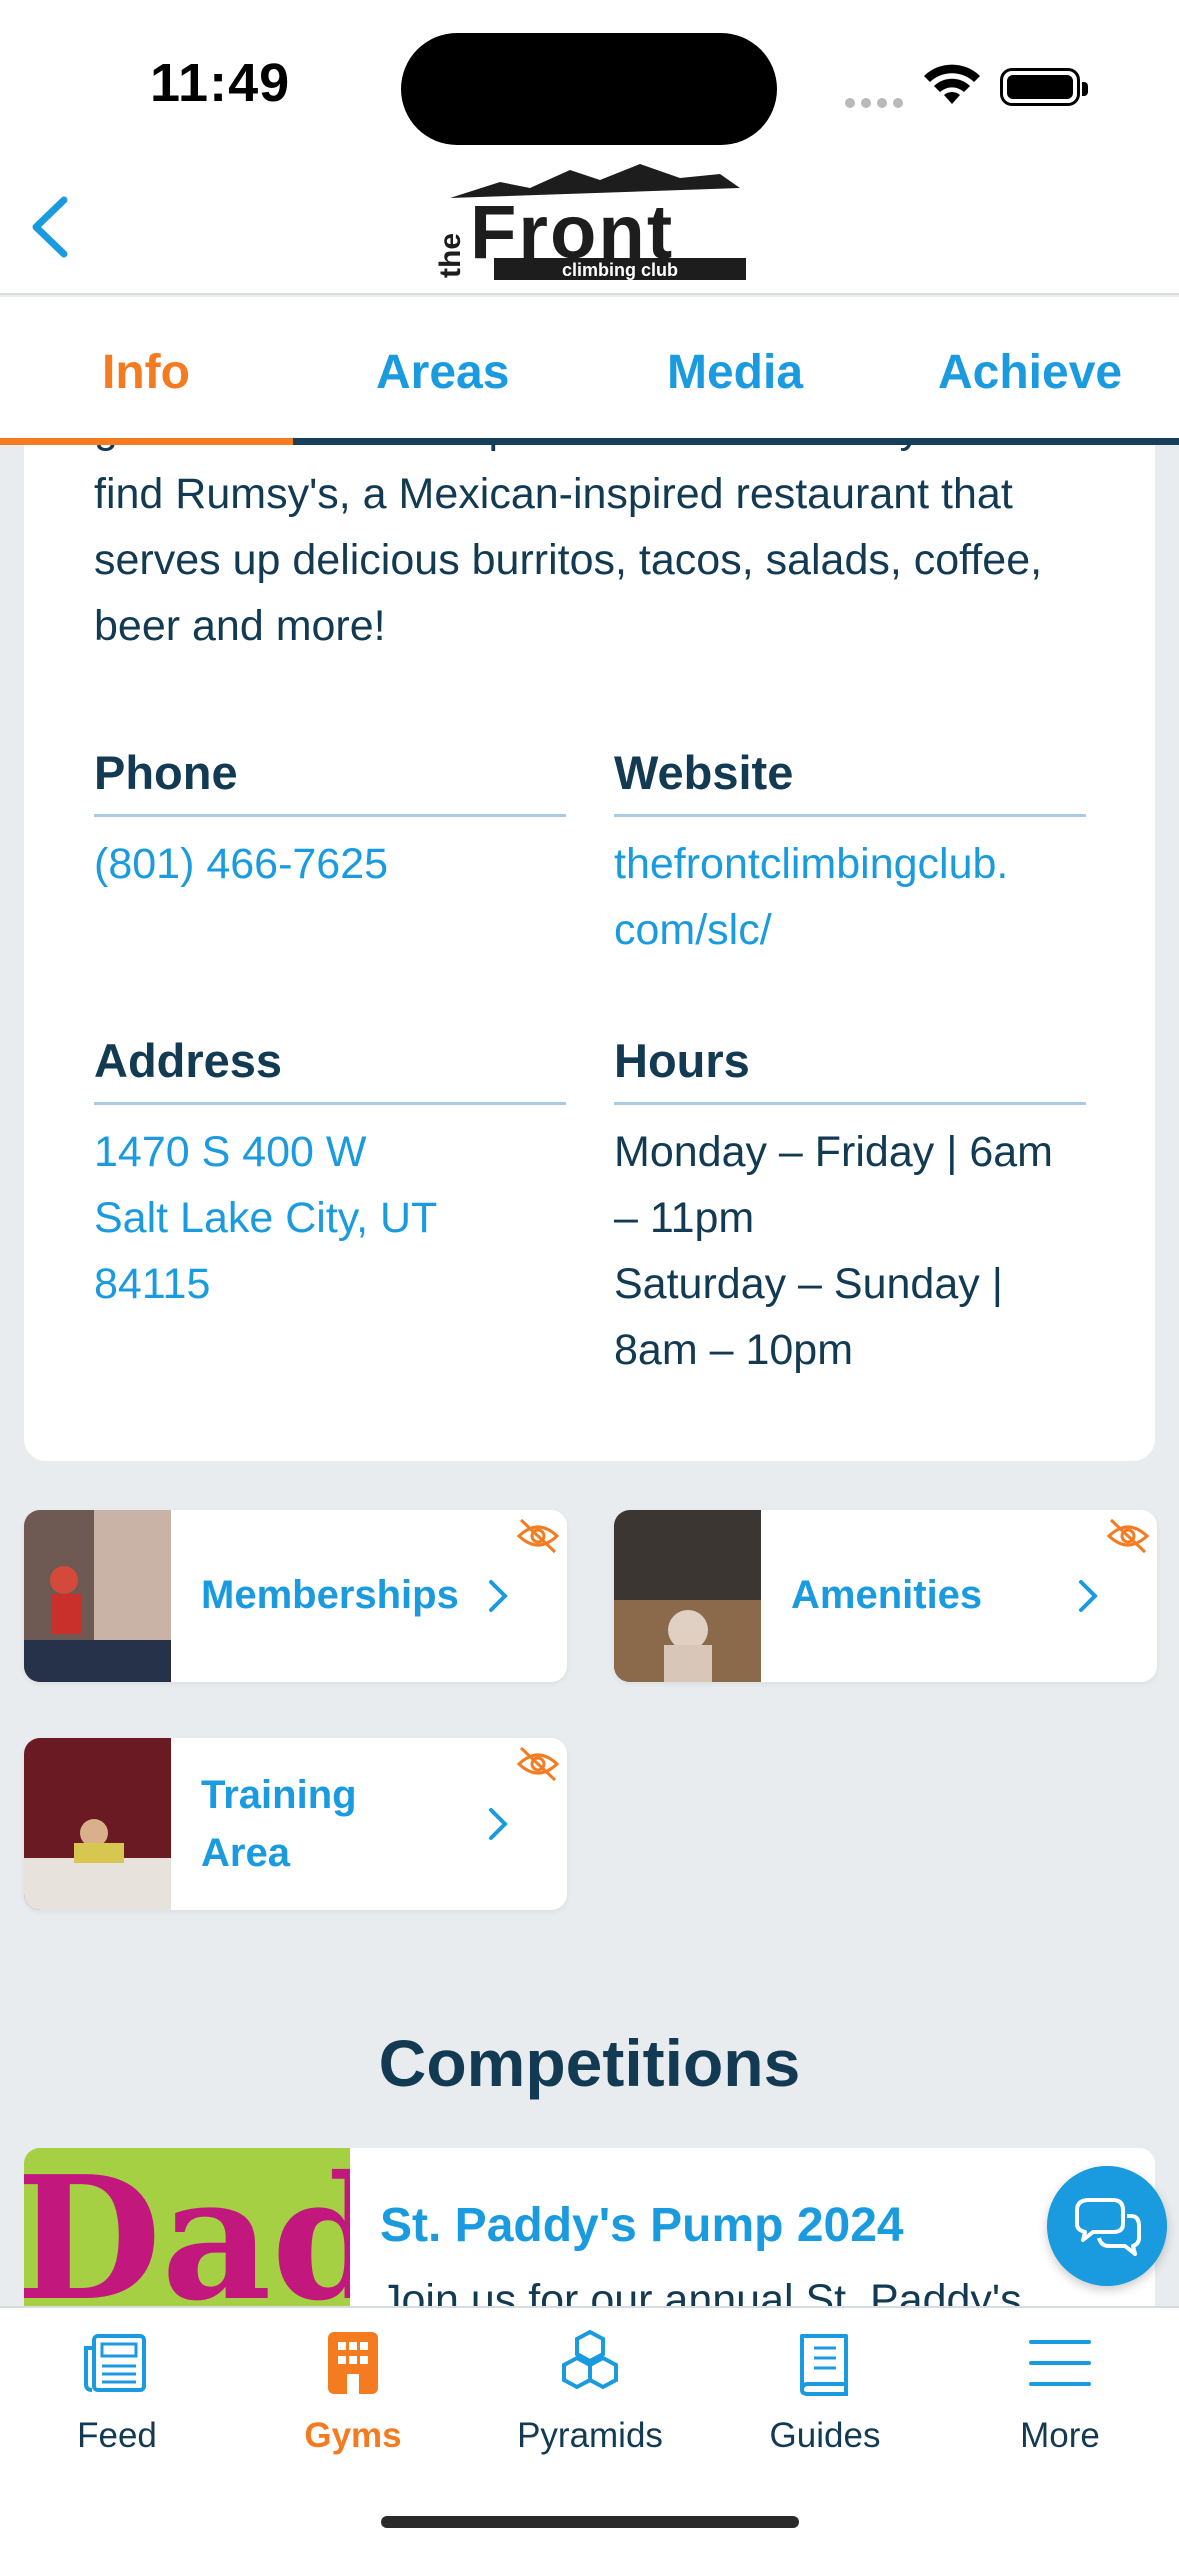  I want to click on wifi-icon, so click(952, 84).